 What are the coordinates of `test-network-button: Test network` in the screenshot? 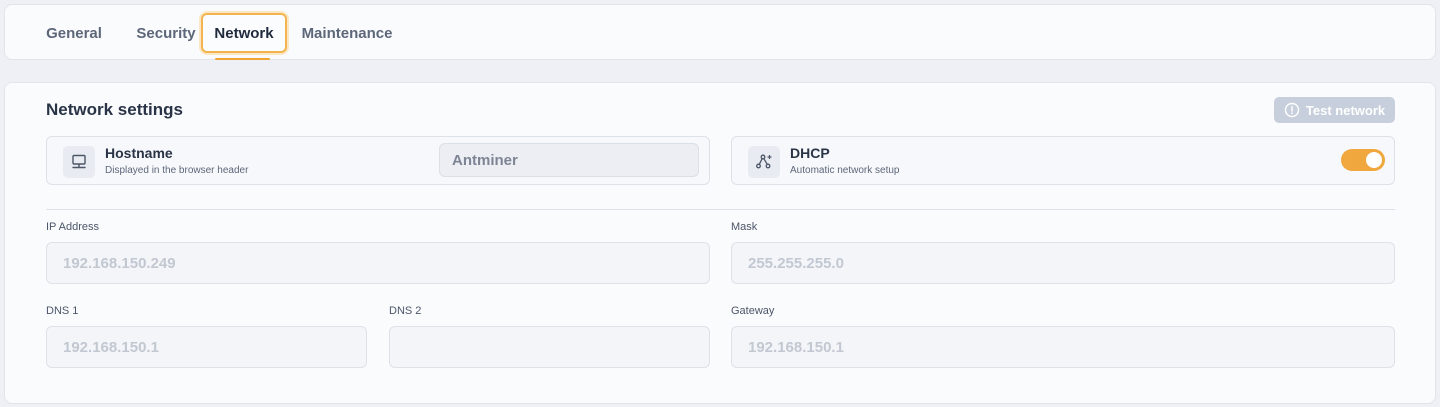 It's located at (1334, 110).